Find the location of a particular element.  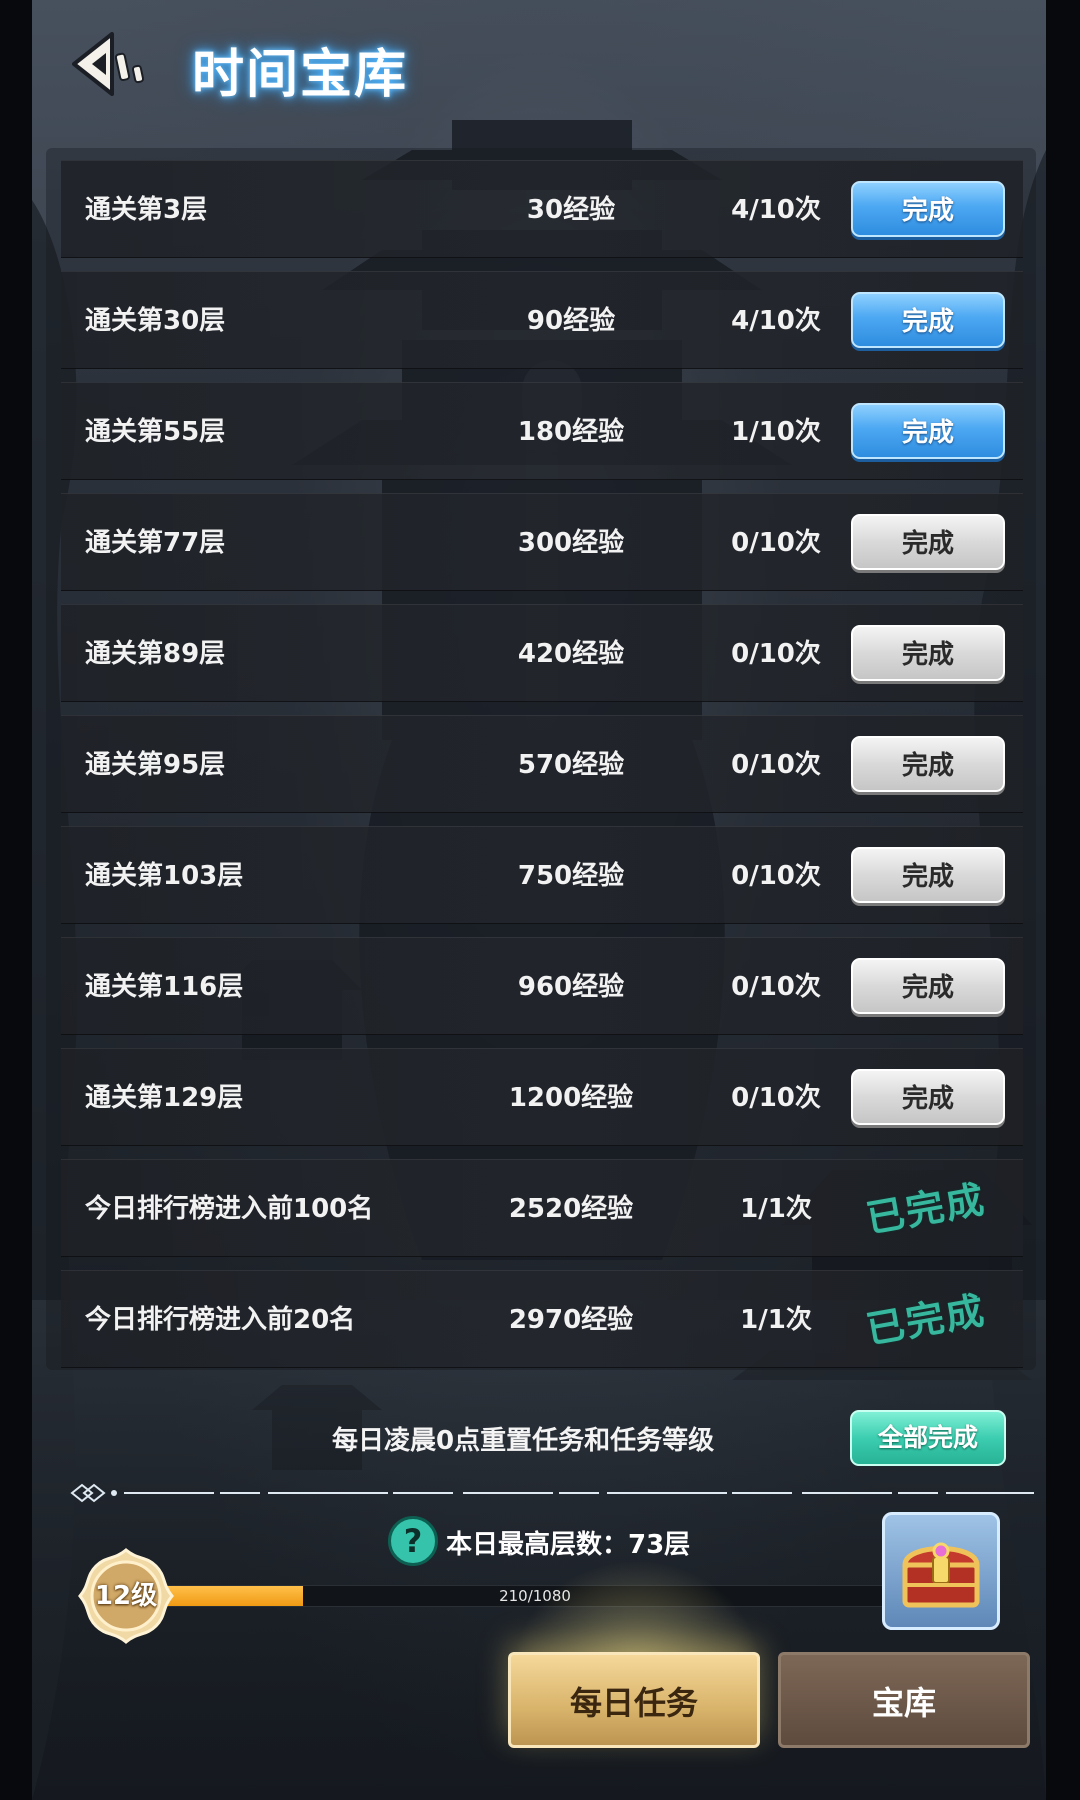

task-exp: 1200经验 is located at coordinates (571, 1098).